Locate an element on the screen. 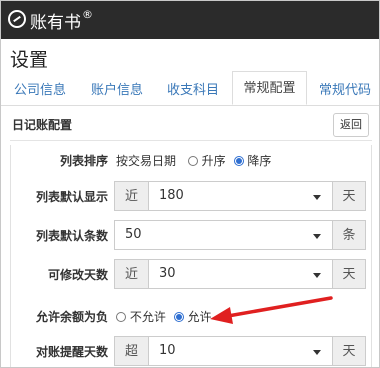 The image size is (380, 368). back-button: 返回 is located at coordinates (351, 125).